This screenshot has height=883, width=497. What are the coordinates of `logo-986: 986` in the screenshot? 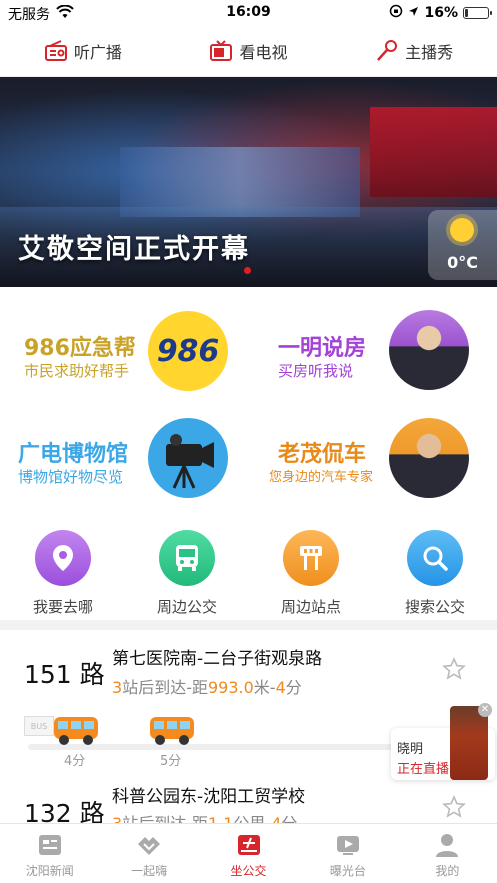 It's located at (188, 351).